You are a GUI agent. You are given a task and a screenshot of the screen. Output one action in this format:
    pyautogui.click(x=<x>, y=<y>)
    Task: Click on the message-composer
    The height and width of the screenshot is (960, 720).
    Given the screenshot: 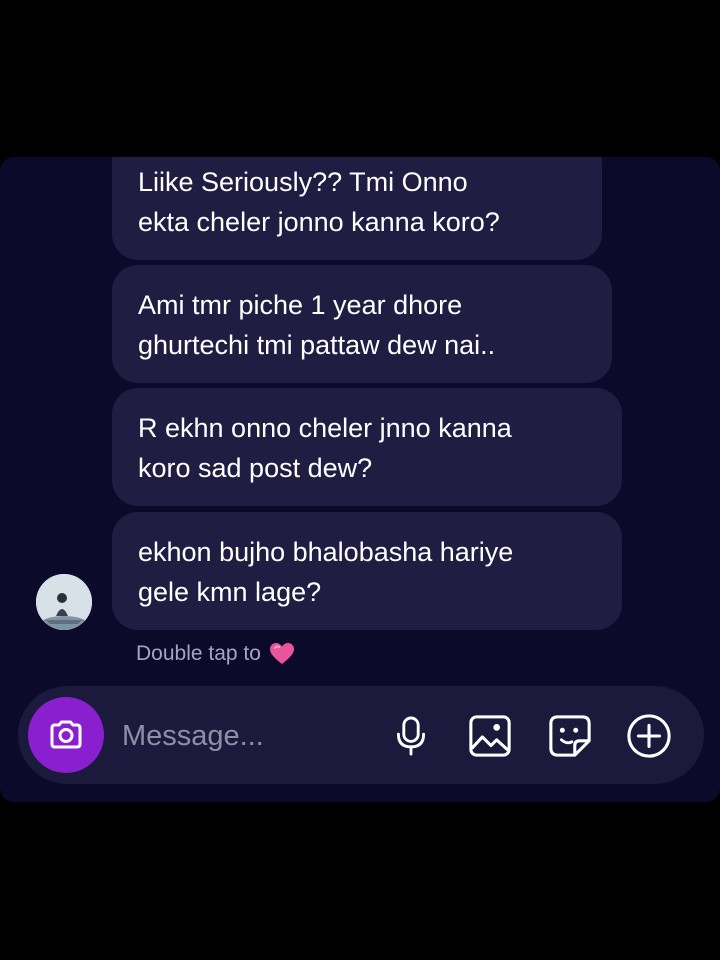 What is the action you would take?
    pyautogui.click(x=361, y=735)
    